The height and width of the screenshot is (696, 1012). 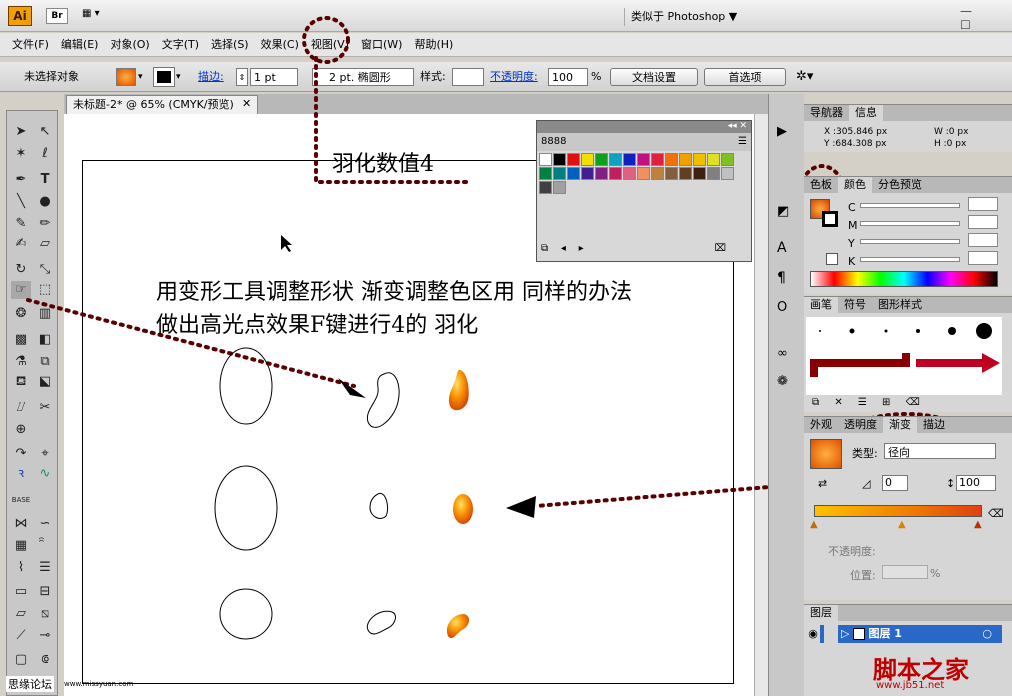 I want to click on brush-library, so click(x=904, y=356).